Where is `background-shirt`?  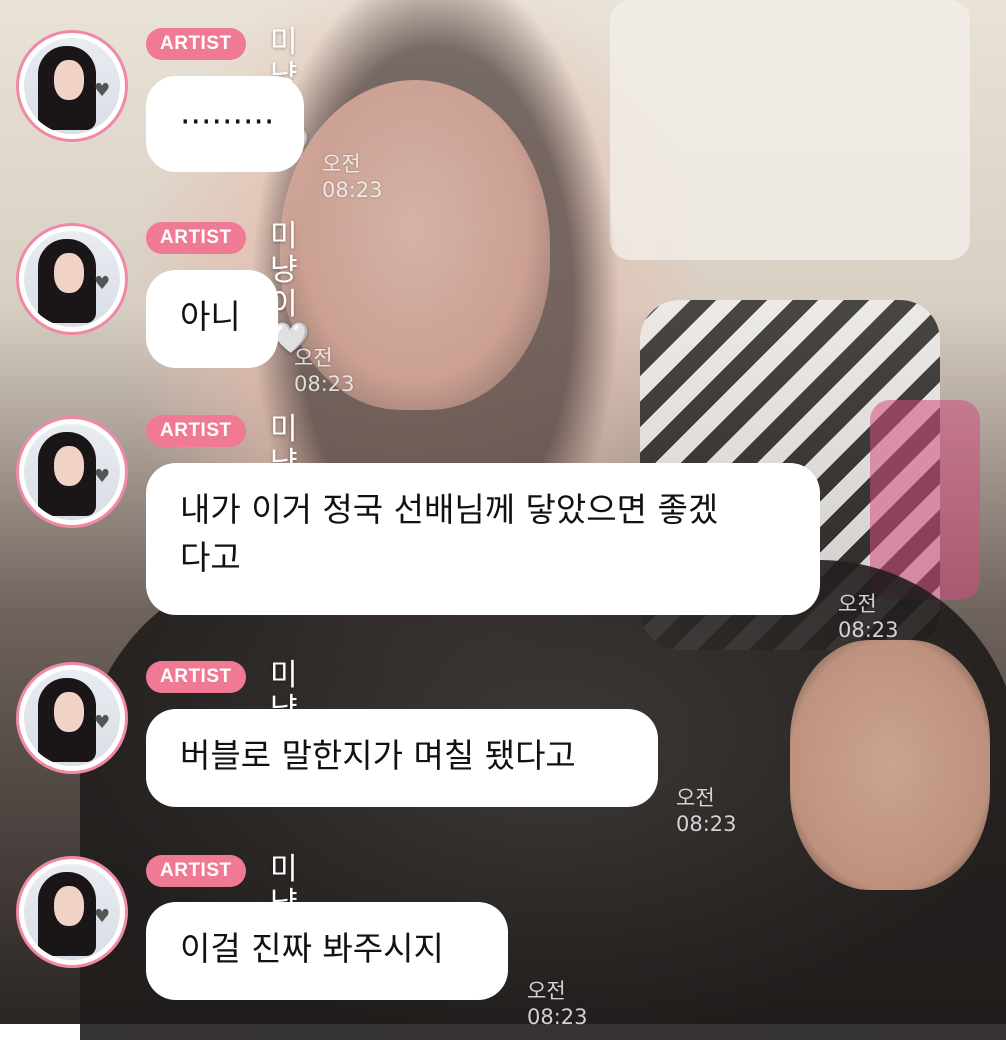
background-shirt is located at coordinates (790, 130).